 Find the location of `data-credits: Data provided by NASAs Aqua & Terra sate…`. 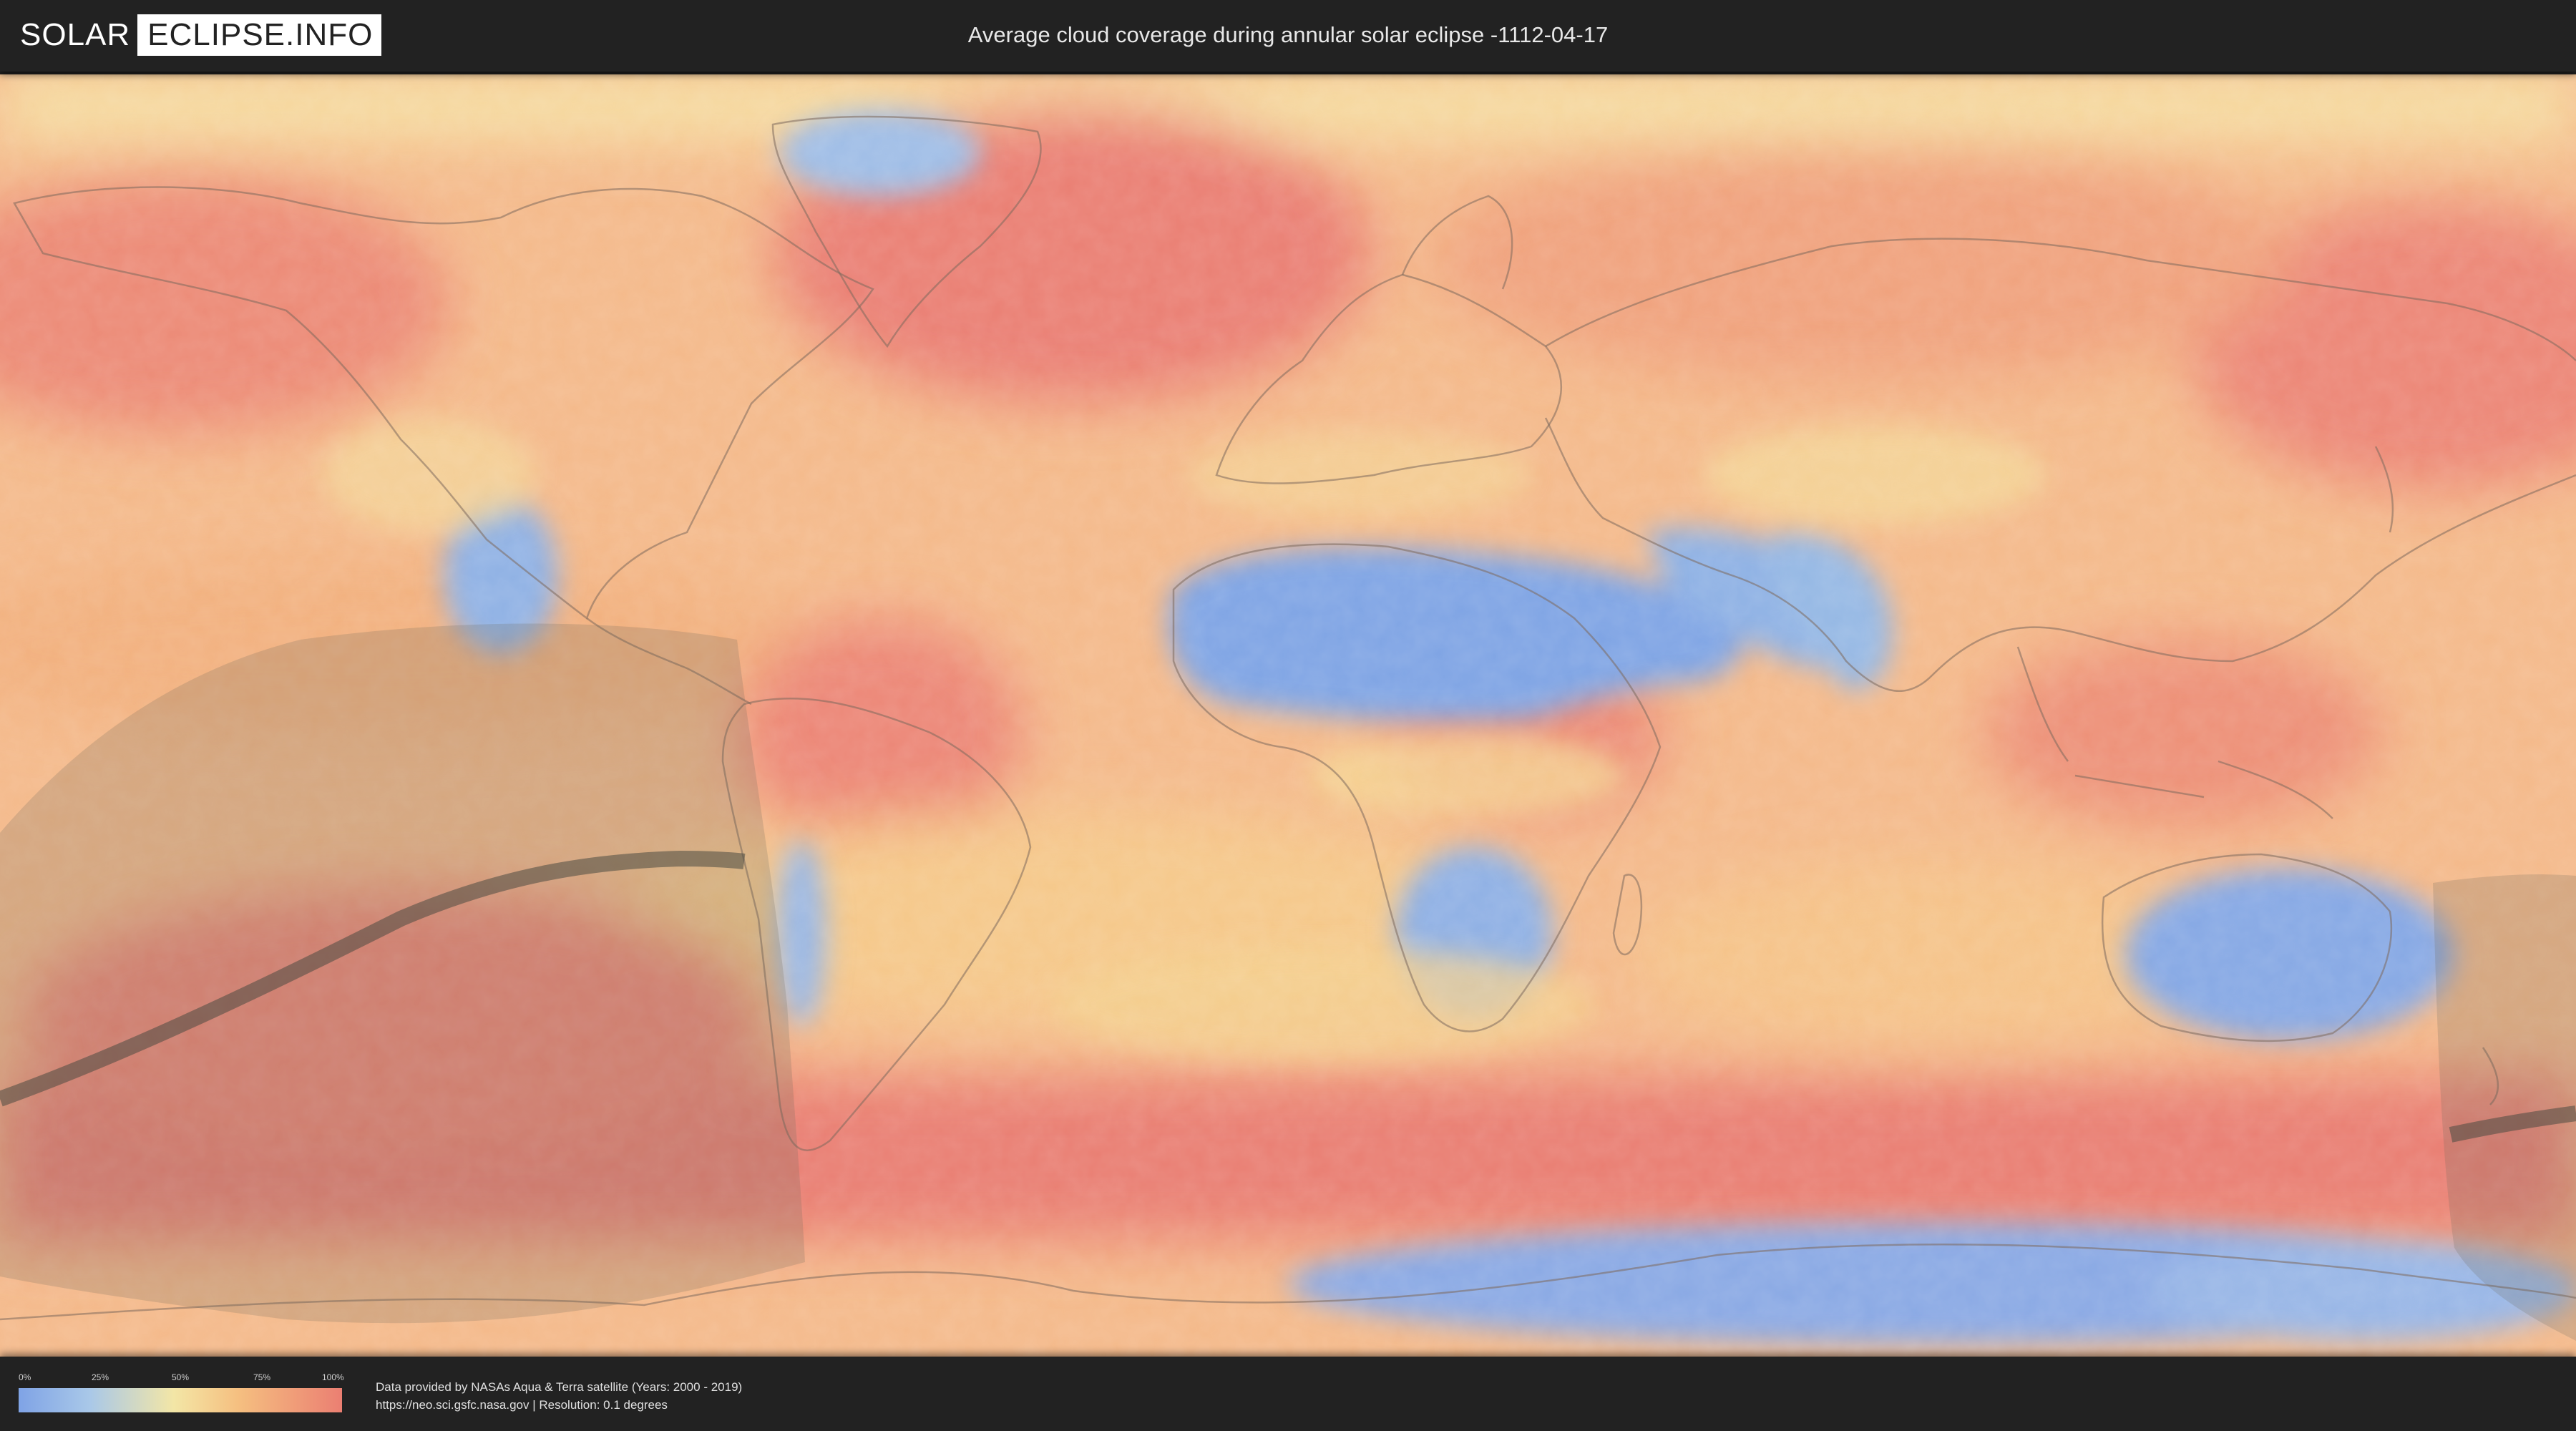

data-credits: Data provided by NASAs Aqua & Terra sate… is located at coordinates (559, 1396).